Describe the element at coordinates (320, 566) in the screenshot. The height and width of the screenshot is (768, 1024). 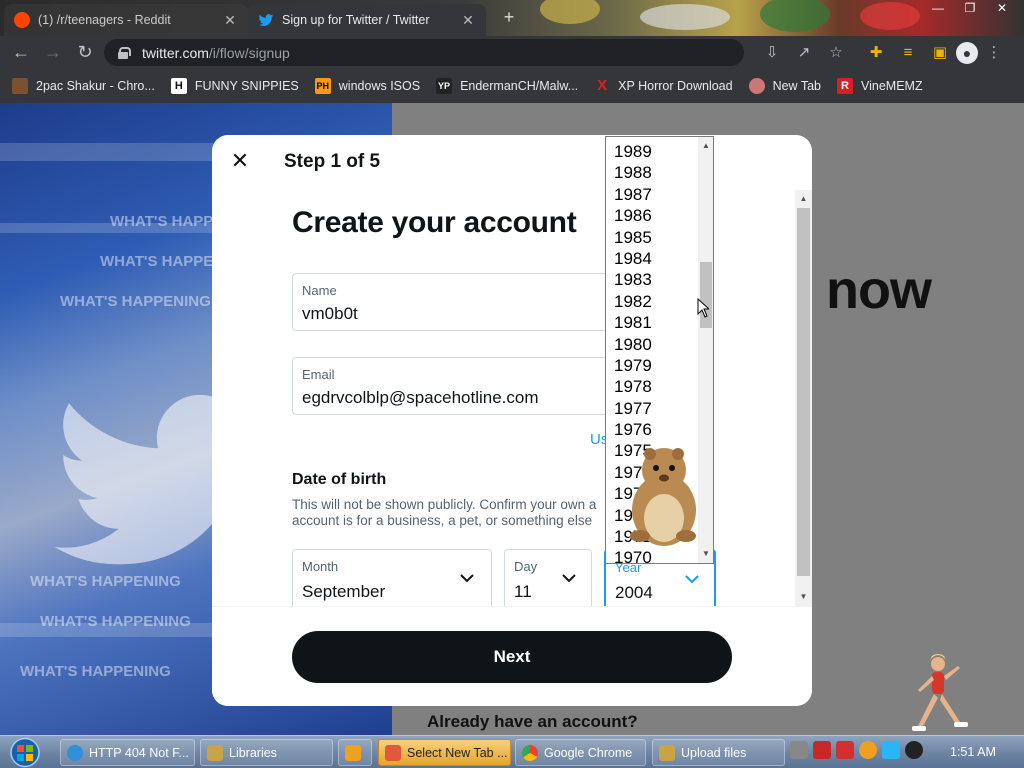
I see `month-label: Month` at that location.